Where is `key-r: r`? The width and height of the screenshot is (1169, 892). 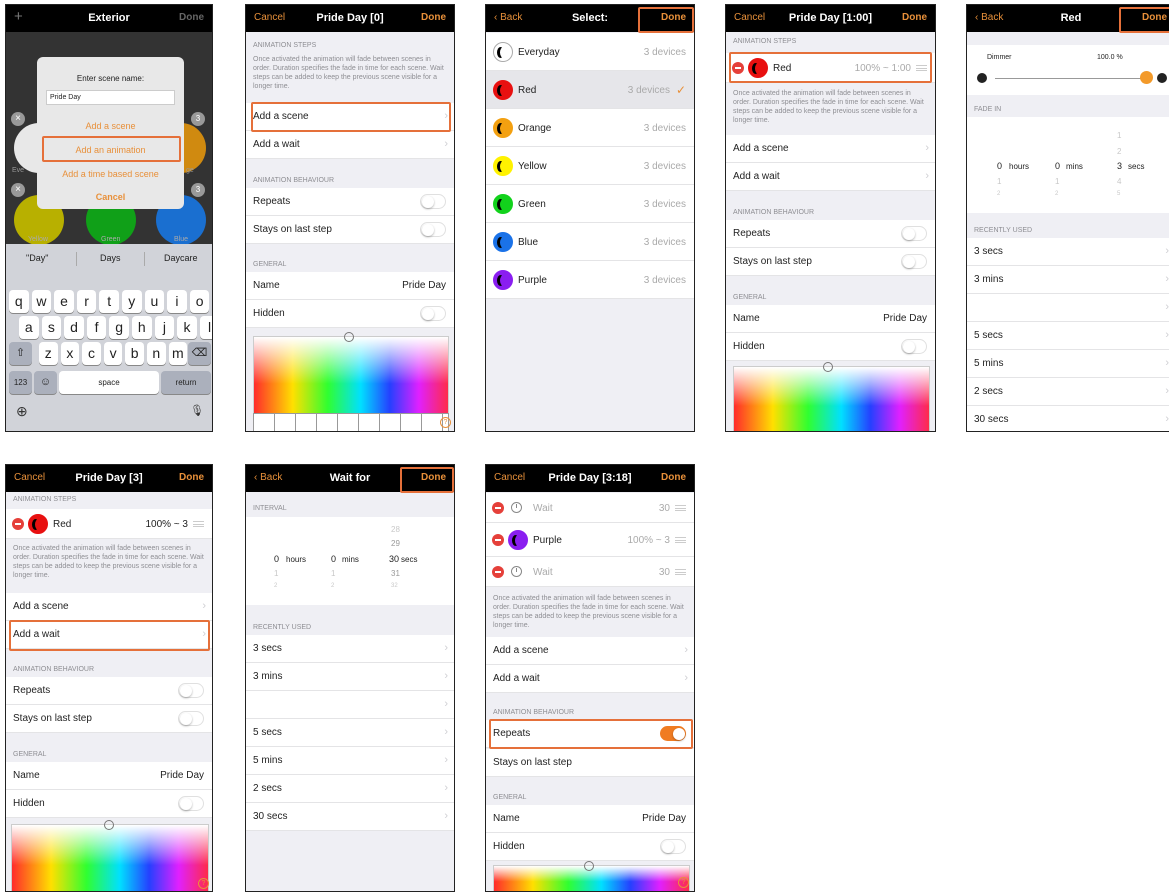 key-r: r is located at coordinates (86, 301).